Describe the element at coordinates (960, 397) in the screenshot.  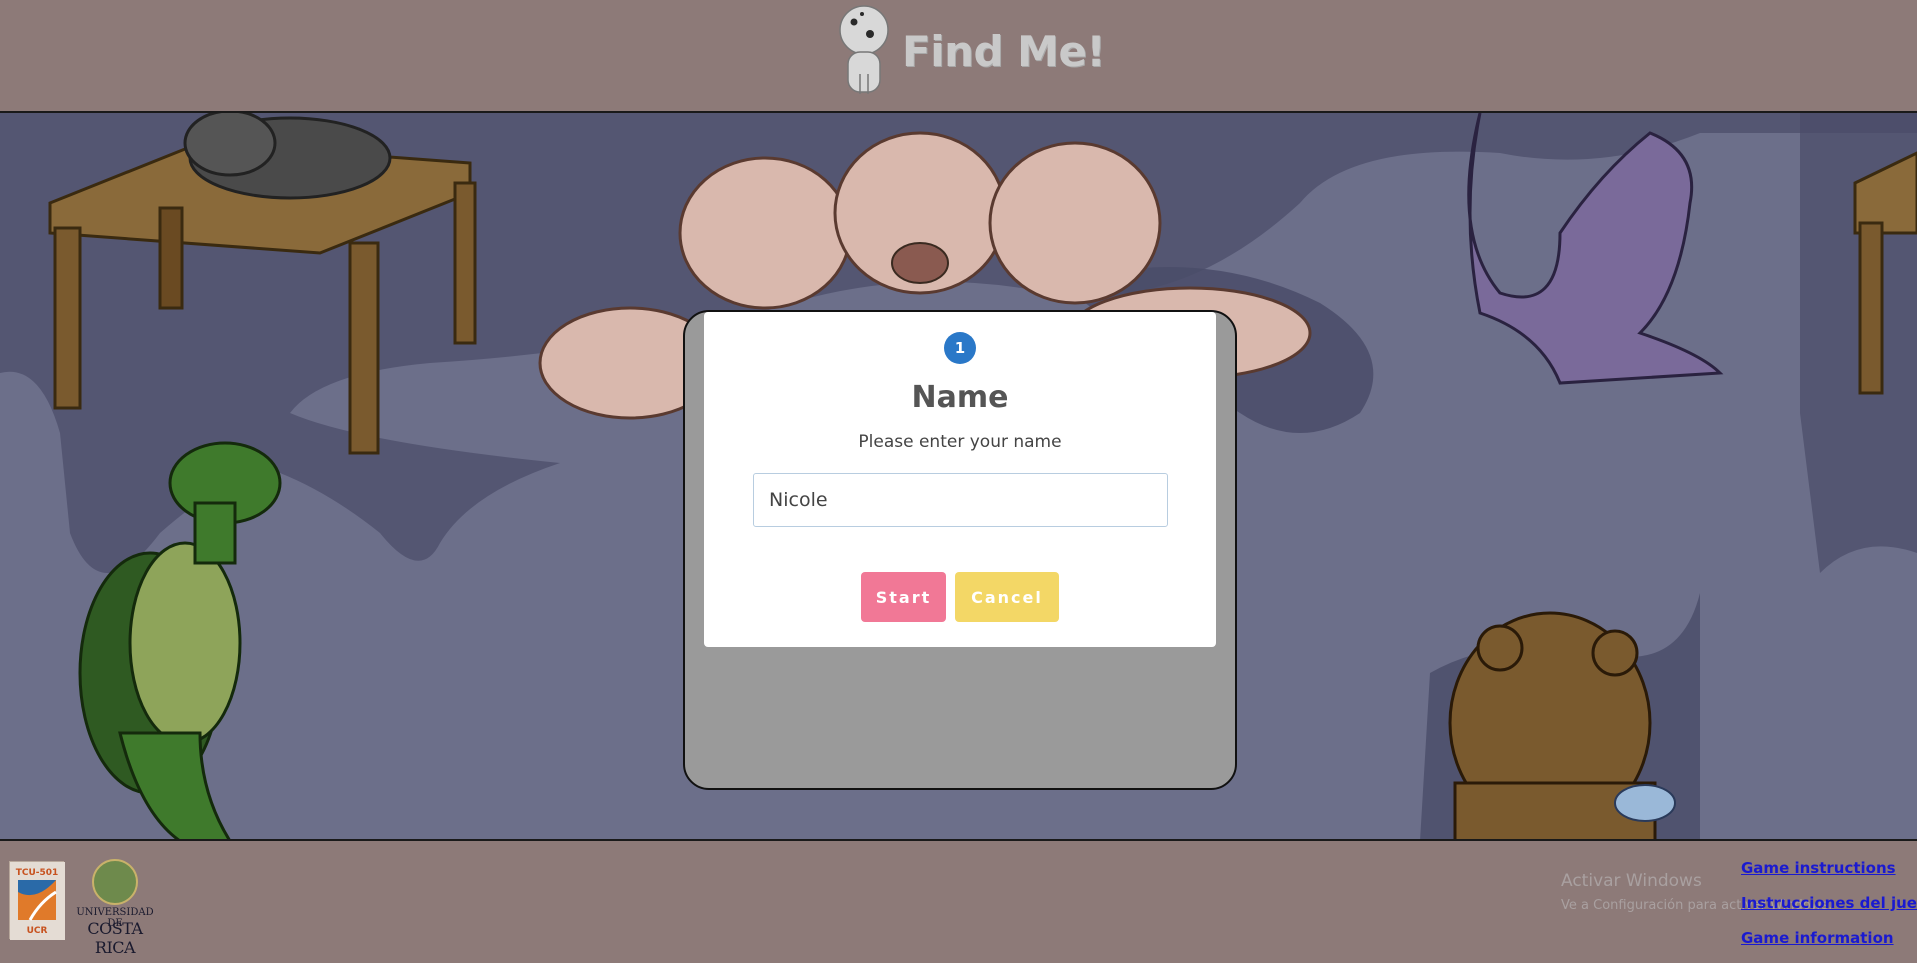
I see `dialog-title: Name` at that location.